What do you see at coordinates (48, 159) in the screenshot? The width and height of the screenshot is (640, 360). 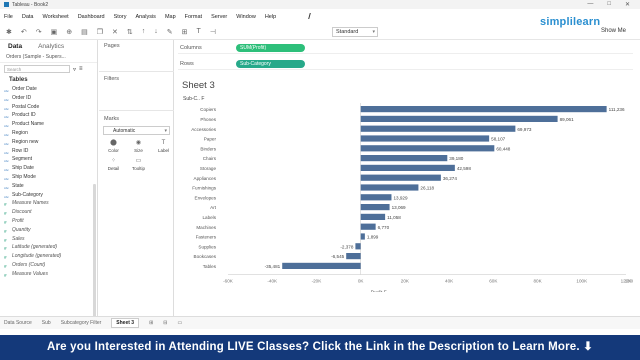 I see `dimension-field: Abc Segment` at bounding box center [48, 159].